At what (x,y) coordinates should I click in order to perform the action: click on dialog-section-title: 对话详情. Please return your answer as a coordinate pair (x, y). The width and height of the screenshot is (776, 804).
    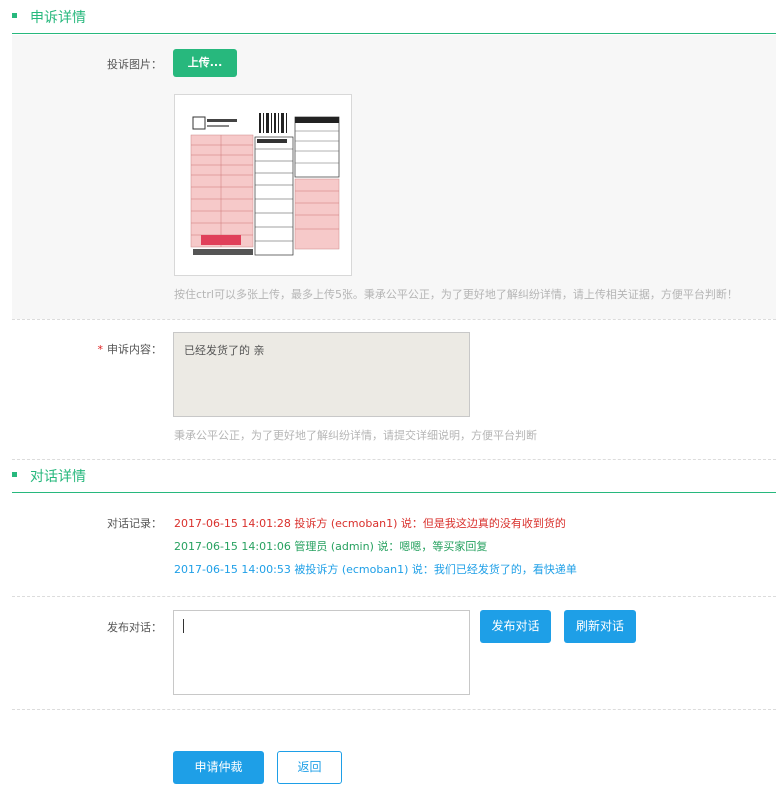
    Looking at the image, I should click on (58, 477).